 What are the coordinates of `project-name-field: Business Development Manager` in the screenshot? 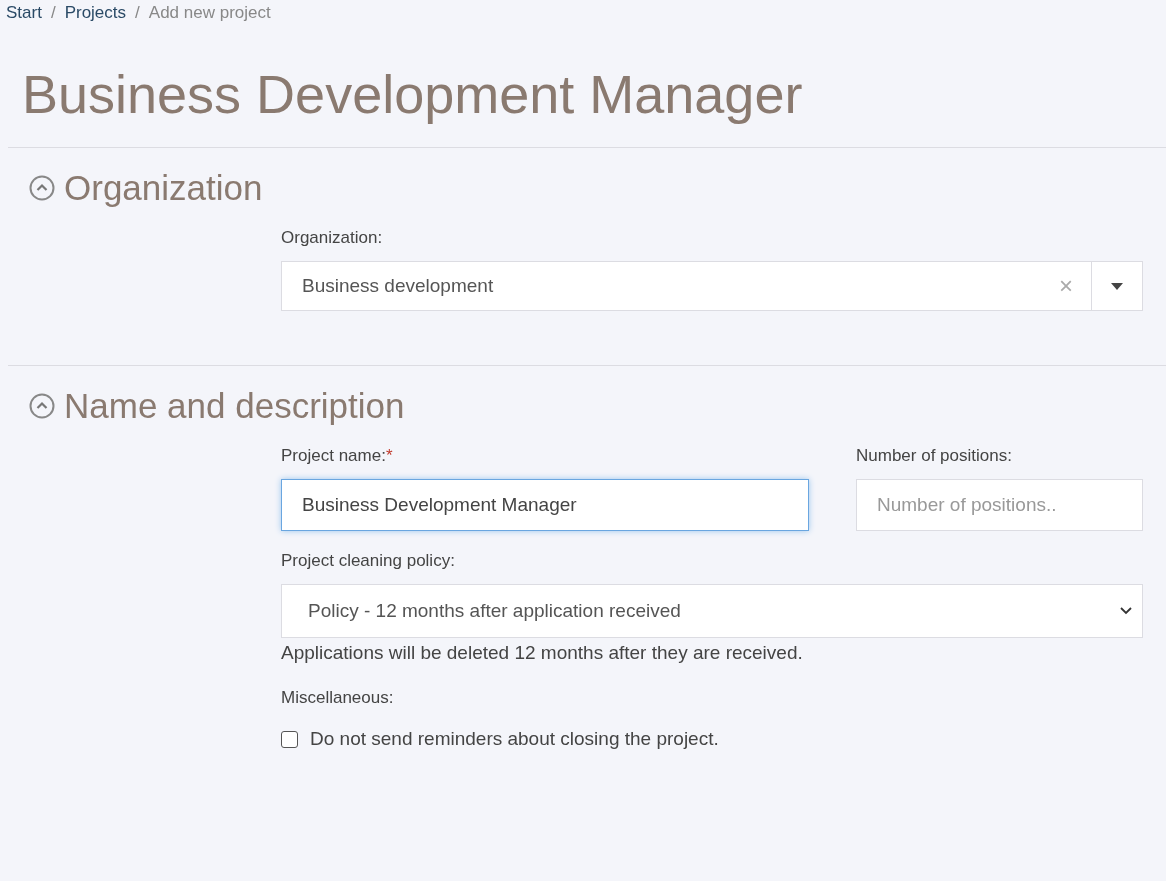 It's located at (545, 505).